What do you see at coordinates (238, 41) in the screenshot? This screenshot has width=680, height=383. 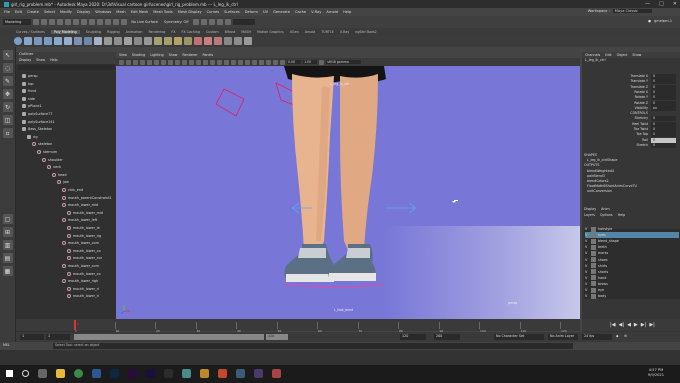 I see `uv-editor-icon` at bounding box center [238, 41].